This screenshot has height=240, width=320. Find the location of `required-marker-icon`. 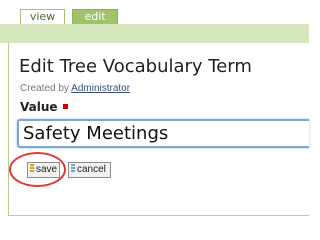

required-marker-icon is located at coordinates (65, 106).